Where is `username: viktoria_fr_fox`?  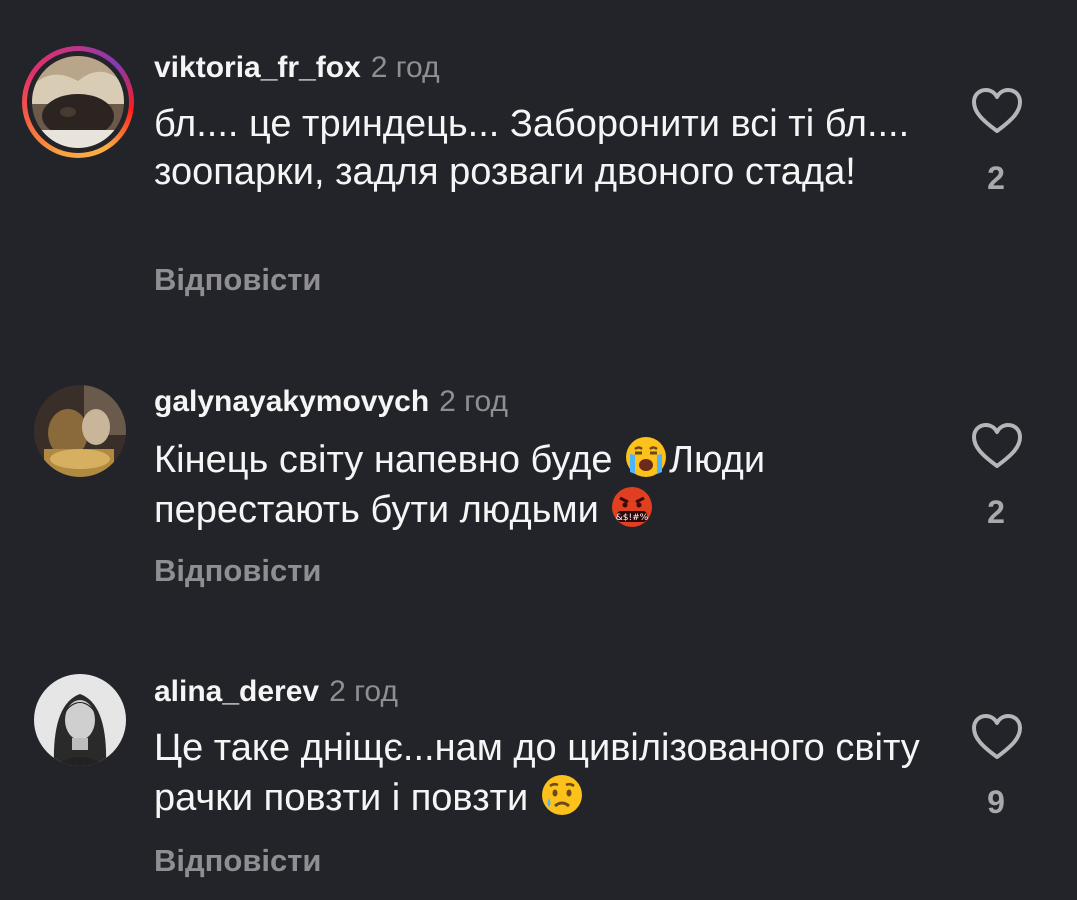
username: viktoria_fr_fox is located at coordinates (257, 67).